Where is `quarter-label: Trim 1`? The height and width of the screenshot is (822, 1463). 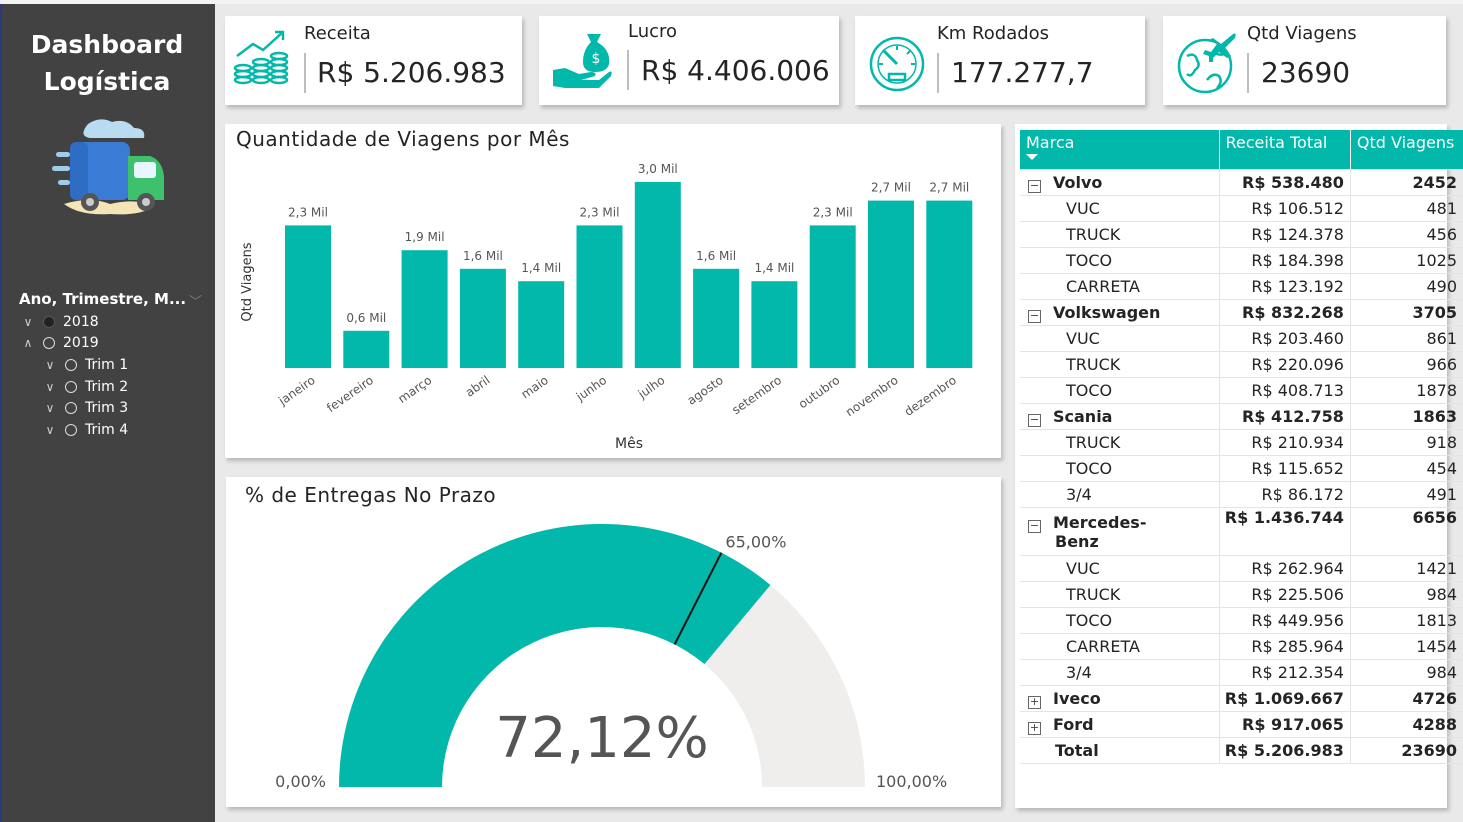 quarter-label: Trim 1 is located at coordinates (107, 365).